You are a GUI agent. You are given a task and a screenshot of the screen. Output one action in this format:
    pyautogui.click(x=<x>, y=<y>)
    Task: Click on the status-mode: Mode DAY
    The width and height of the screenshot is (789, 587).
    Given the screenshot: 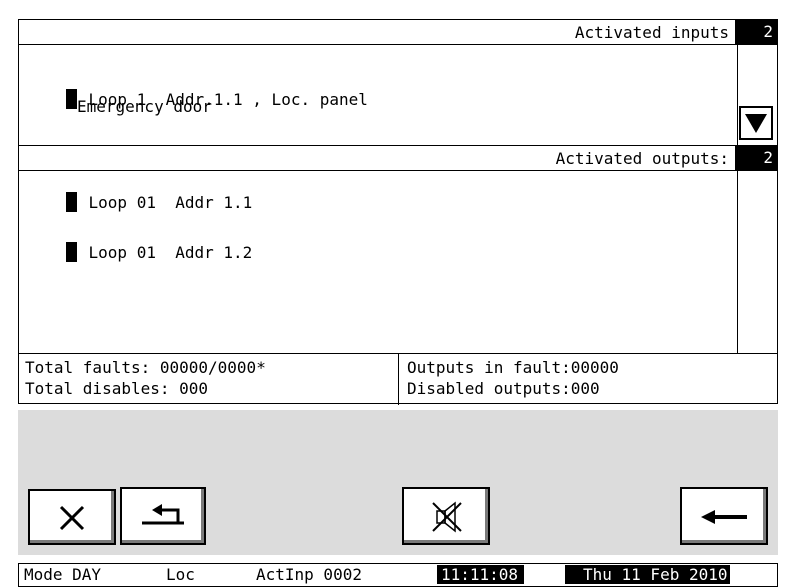 What is the action you would take?
    pyautogui.click(x=63, y=574)
    